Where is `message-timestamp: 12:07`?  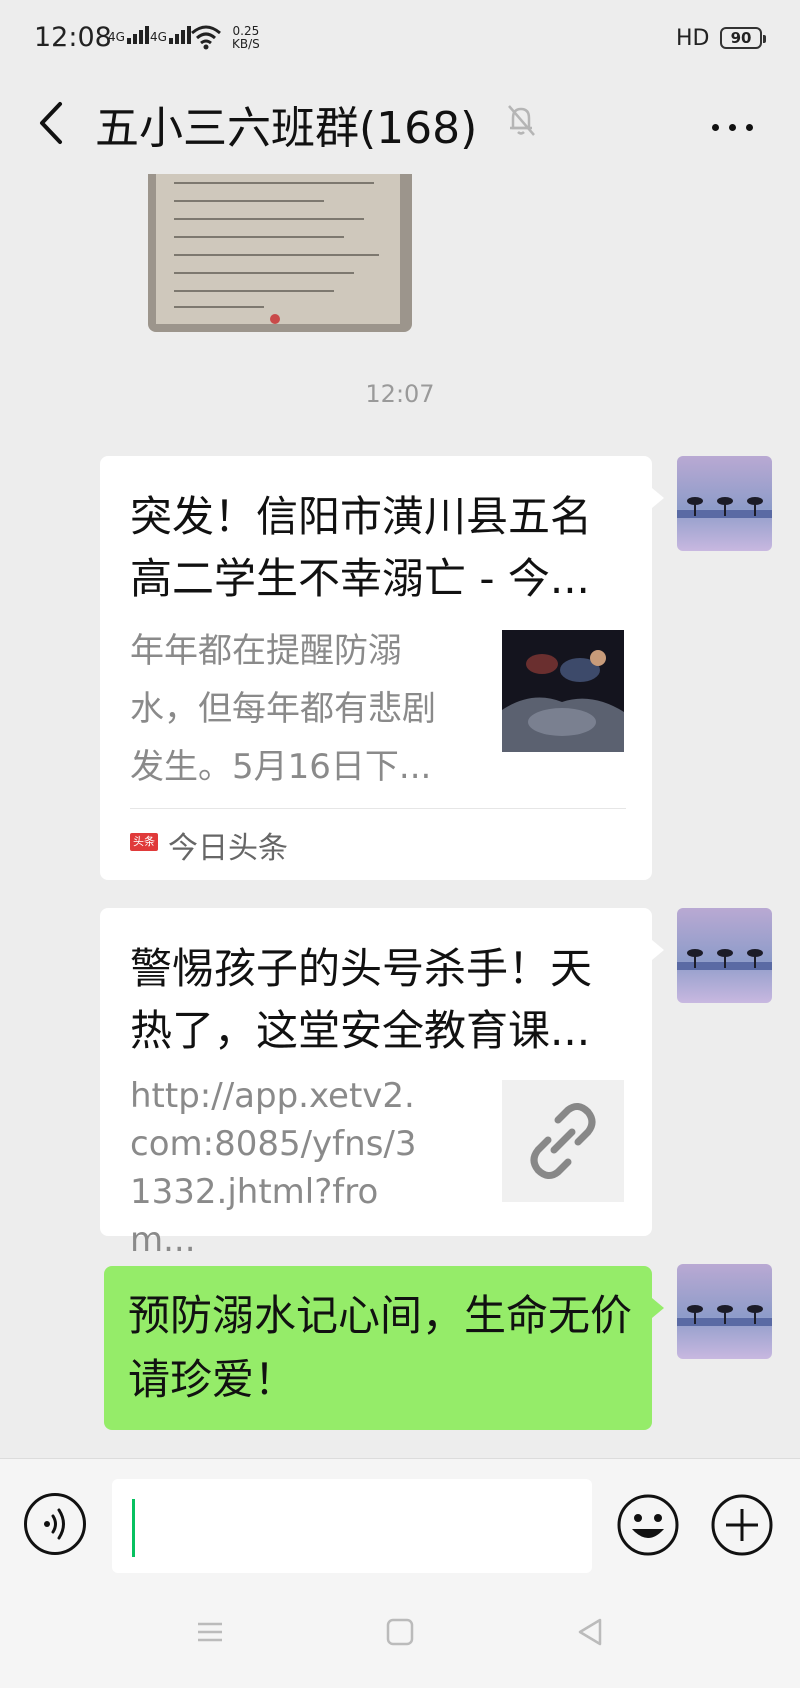
message-timestamp: 12:07 is located at coordinates (400, 394).